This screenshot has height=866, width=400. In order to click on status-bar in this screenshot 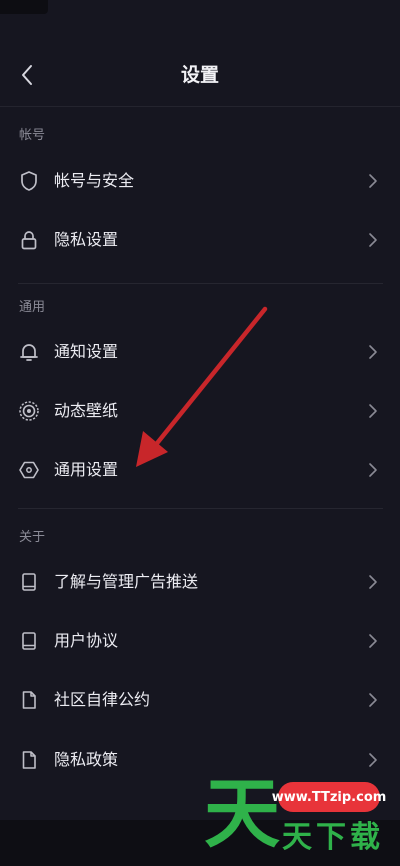, I will do `click(200, 22)`.